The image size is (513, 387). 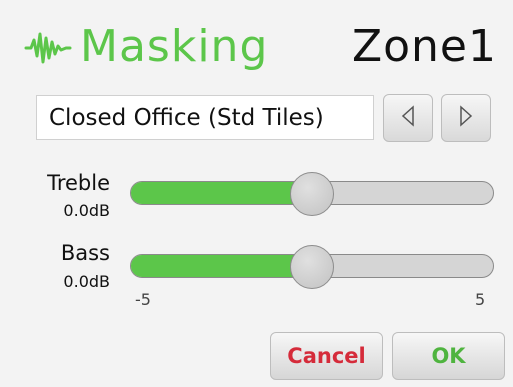 I want to click on scale-min-label: -5, so click(x=143, y=299).